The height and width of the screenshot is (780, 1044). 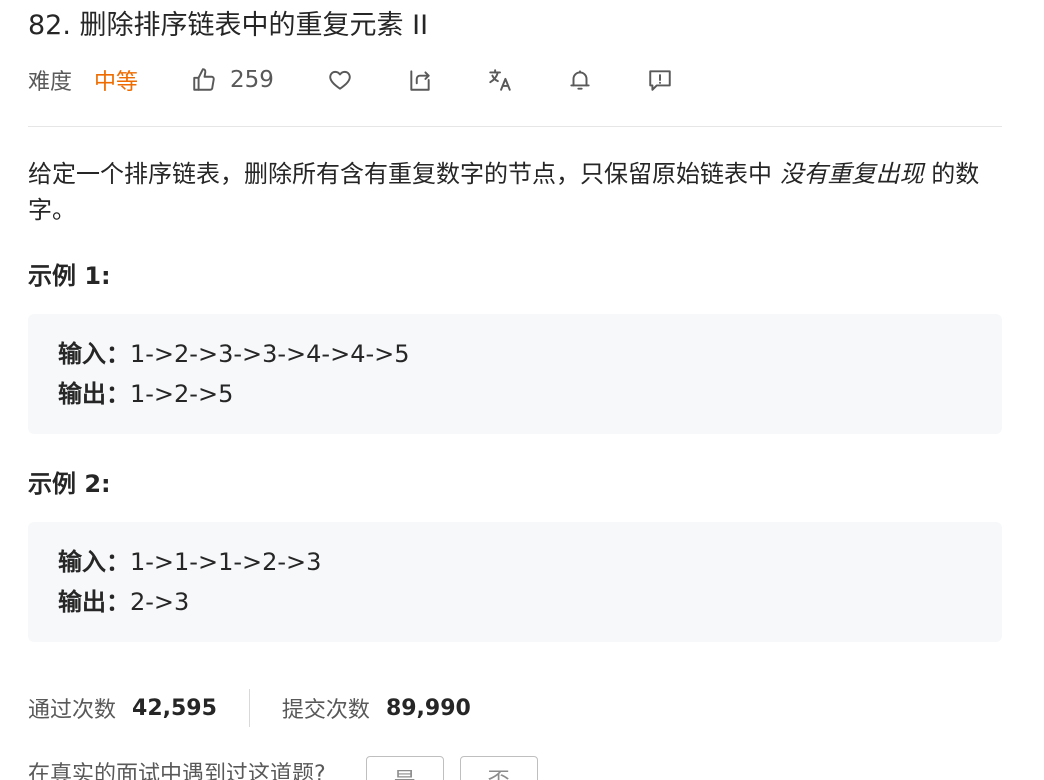 I want to click on example-2-input: 输入： 1->1->1->2->3, so click(x=530, y=562).